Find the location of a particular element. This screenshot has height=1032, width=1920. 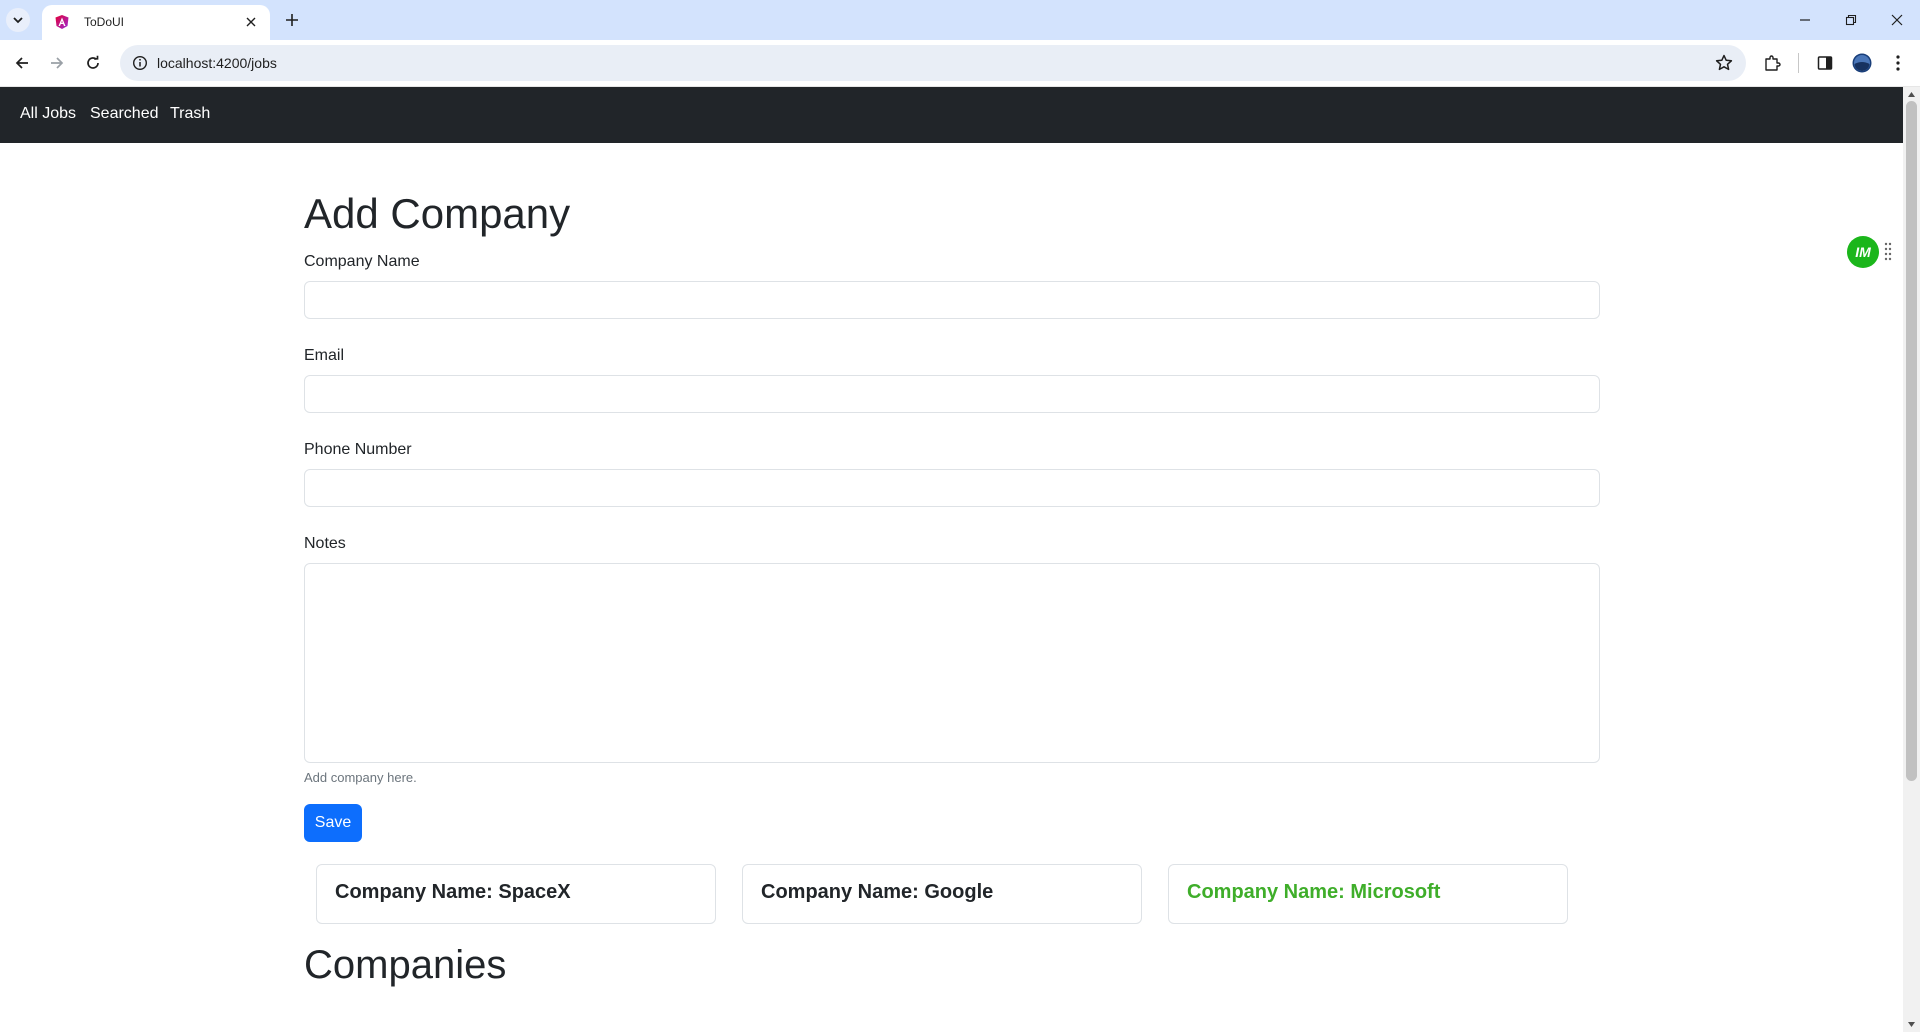

extensions-button is located at coordinates (1772, 63).